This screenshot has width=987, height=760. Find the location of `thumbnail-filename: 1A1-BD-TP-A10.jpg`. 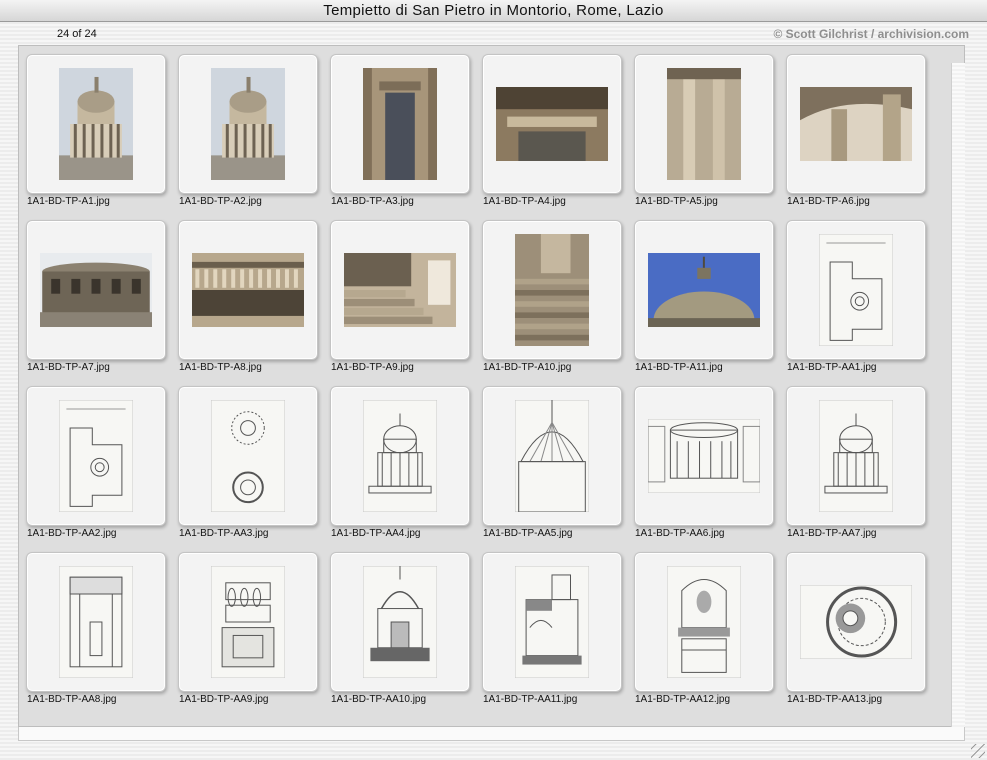

thumbnail-filename: 1A1-BD-TP-A10.jpg is located at coordinates (527, 367).